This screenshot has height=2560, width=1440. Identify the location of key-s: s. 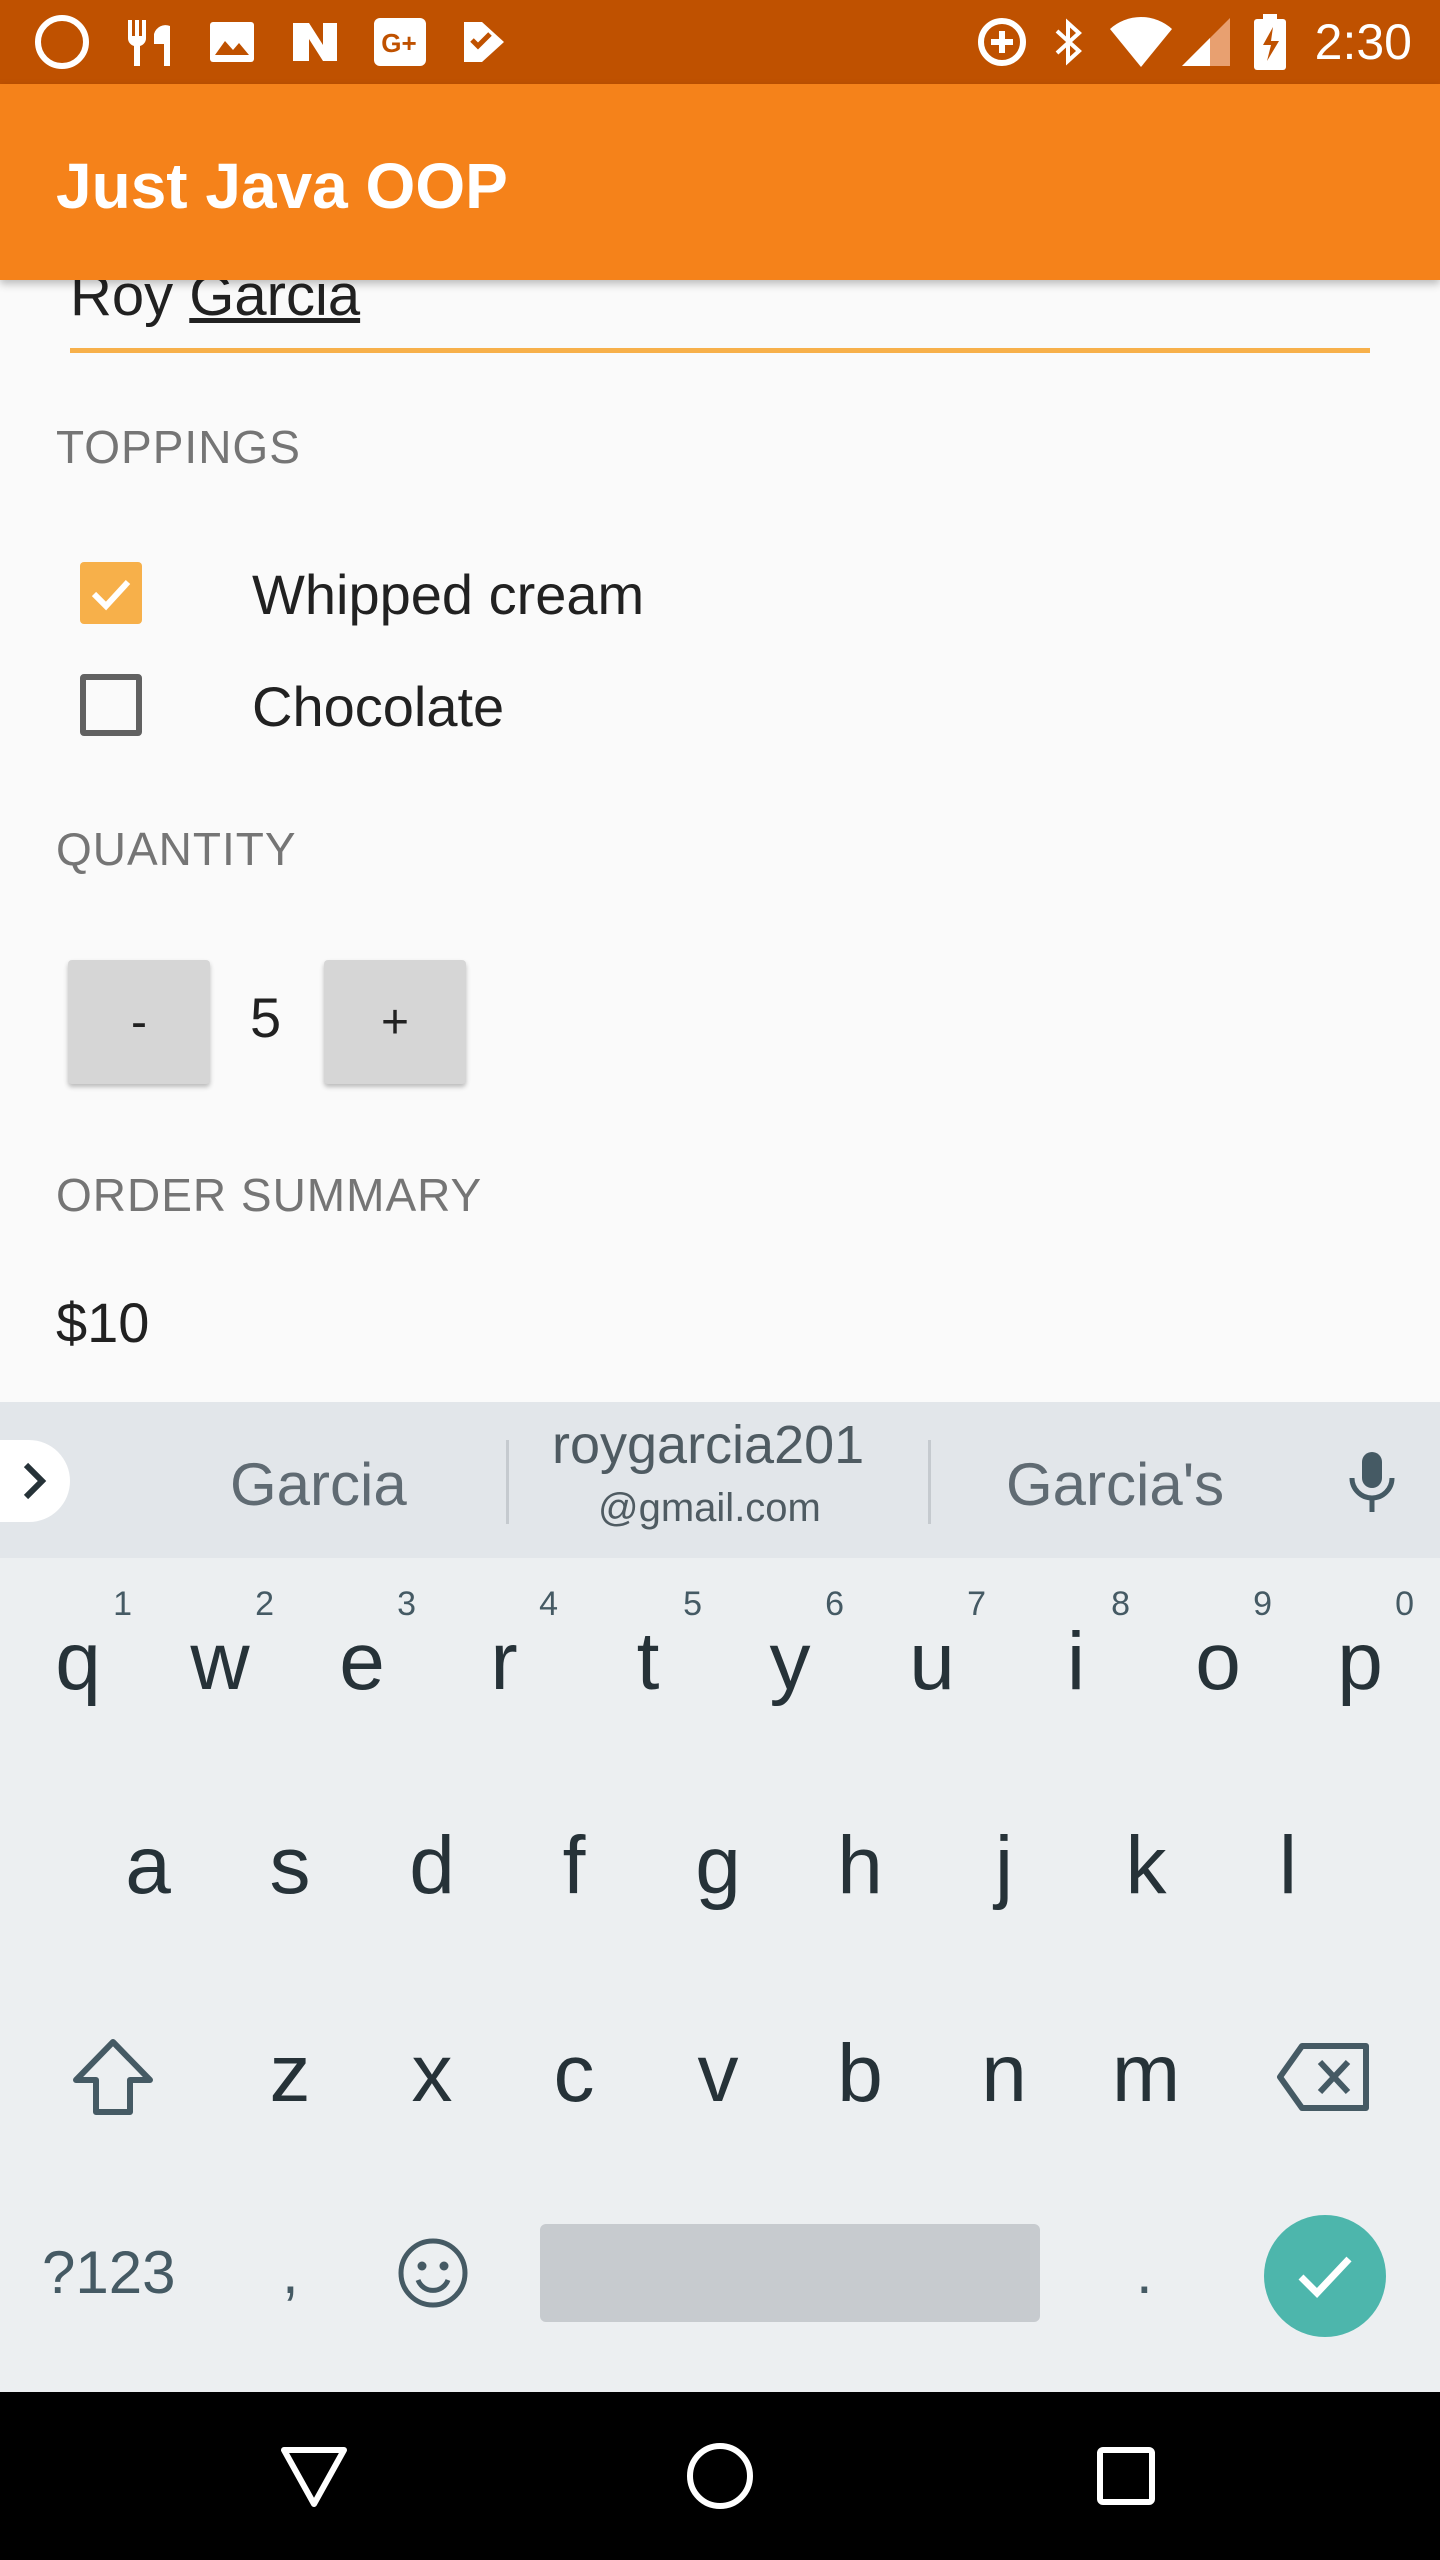
(290, 1866).